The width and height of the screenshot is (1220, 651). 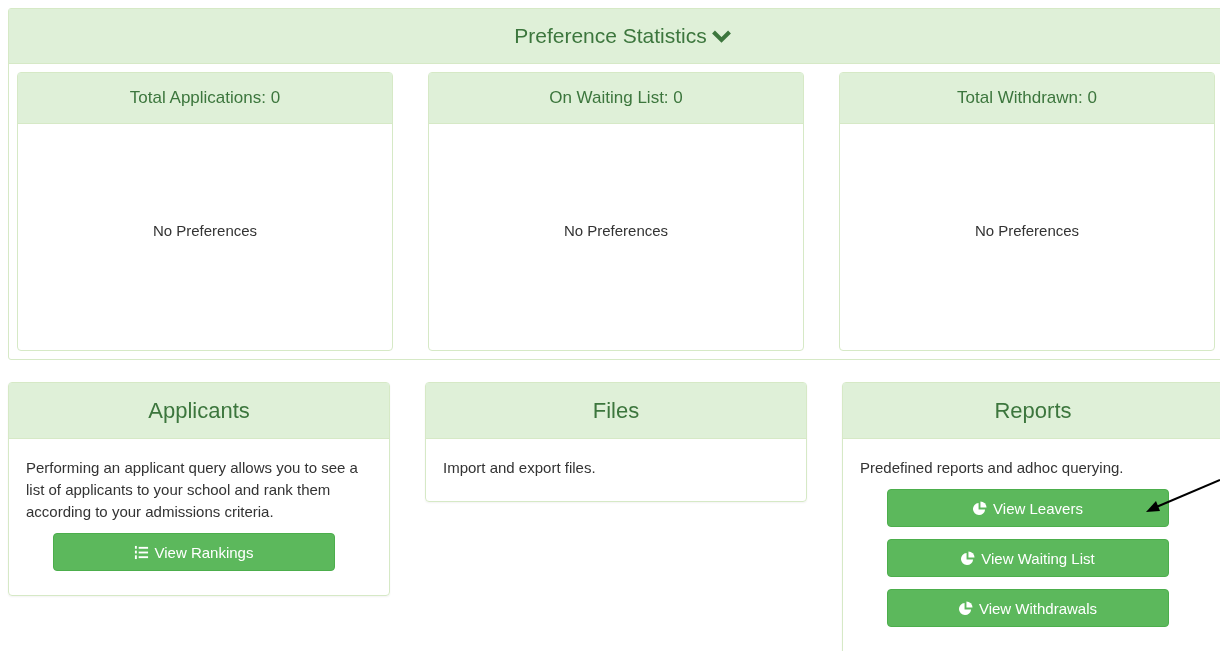 I want to click on stat-title: Total Withdrawn: 0, so click(x=1027, y=98).